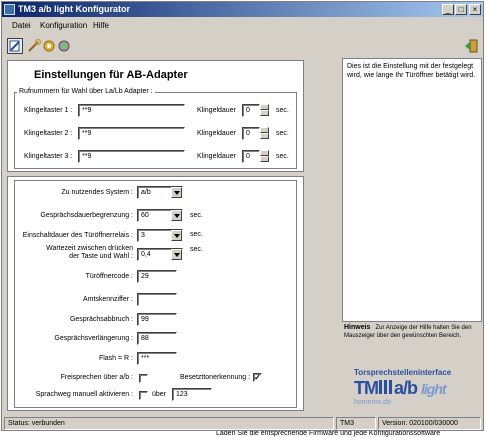 This screenshot has width=486, height=437. Describe the element at coordinates (169, 423) in the screenshot. I see `status-connection: Status: verbunden` at that location.